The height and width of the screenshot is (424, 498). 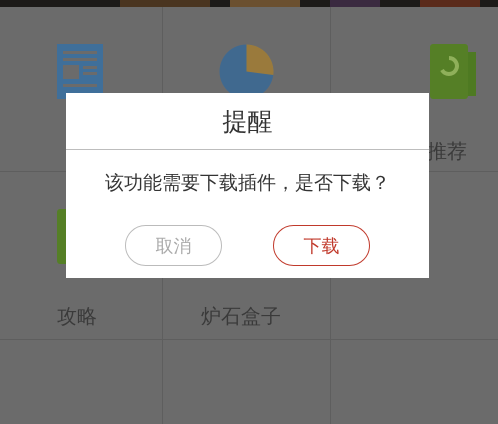 What do you see at coordinates (247, 121) in the screenshot?
I see `dialog-title: 提醒` at bounding box center [247, 121].